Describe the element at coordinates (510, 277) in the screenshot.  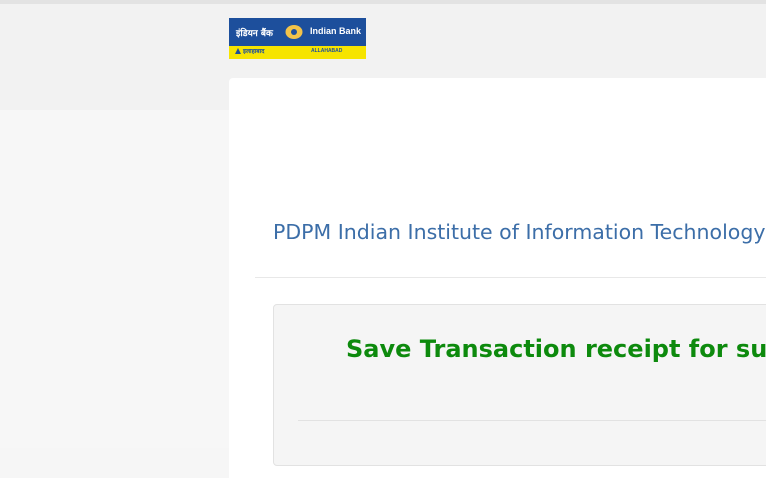
I see `title-divider` at that location.